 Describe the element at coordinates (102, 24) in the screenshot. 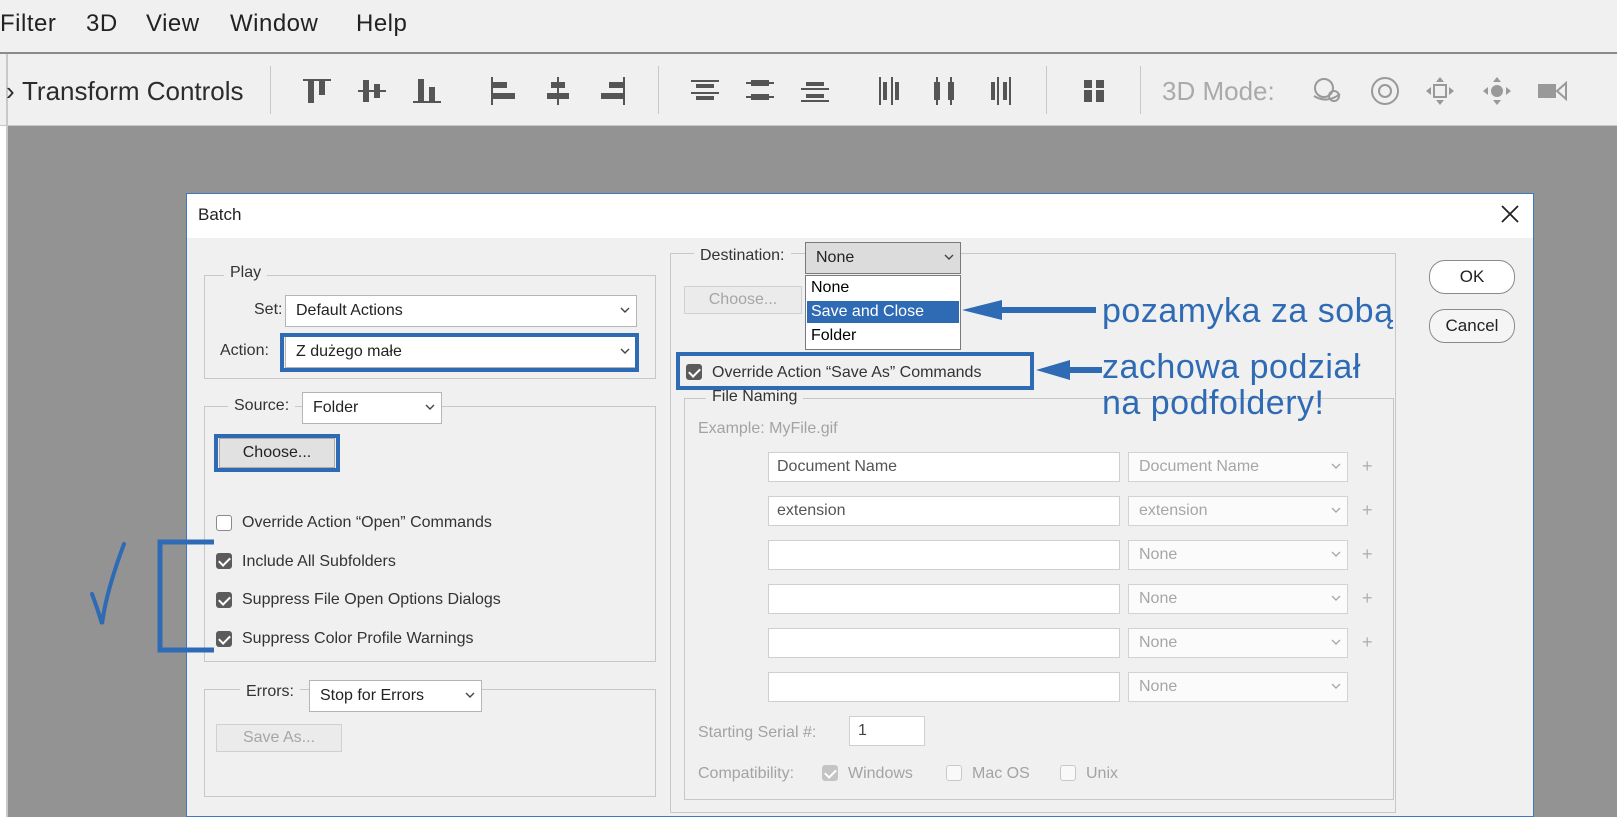

I see `menu-3d: 3D` at that location.